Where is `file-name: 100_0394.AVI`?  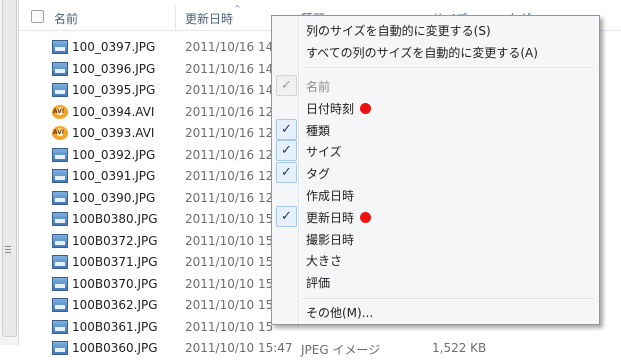 file-name: 100_0394.AVI is located at coordinates (113, 111).